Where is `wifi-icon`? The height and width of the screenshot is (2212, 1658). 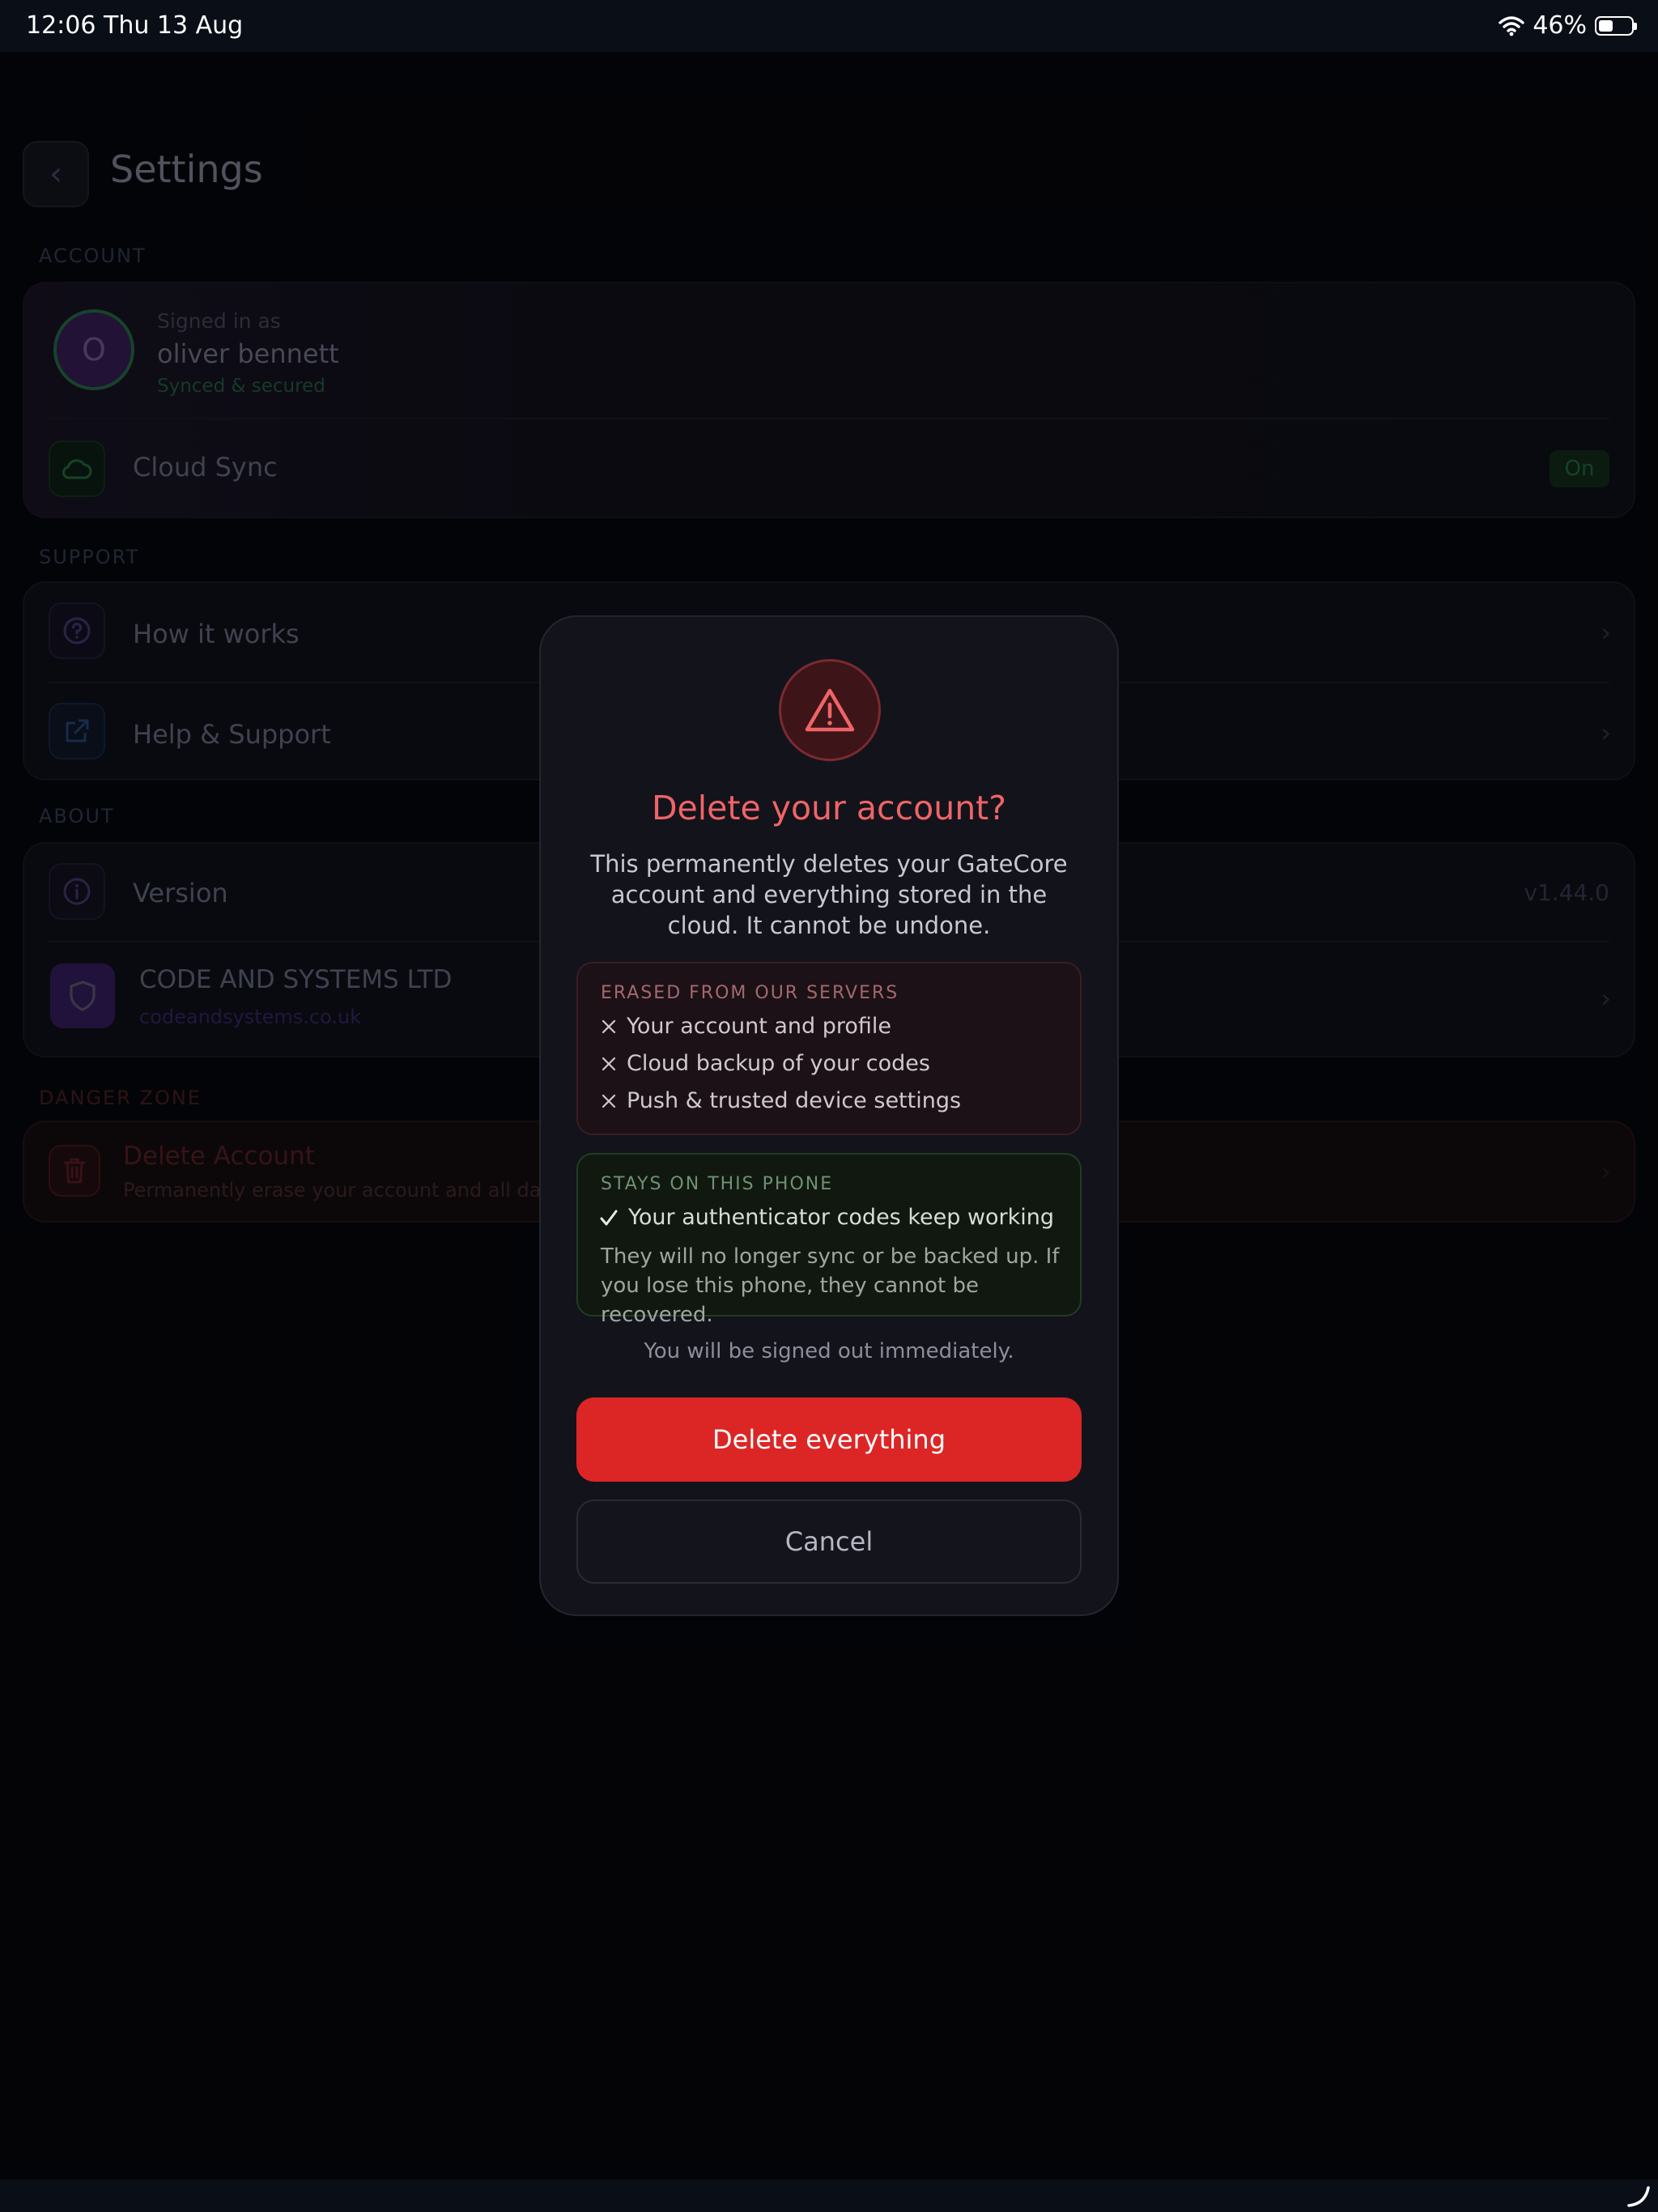 wifi-icon is located at coordinates (1512, 26).